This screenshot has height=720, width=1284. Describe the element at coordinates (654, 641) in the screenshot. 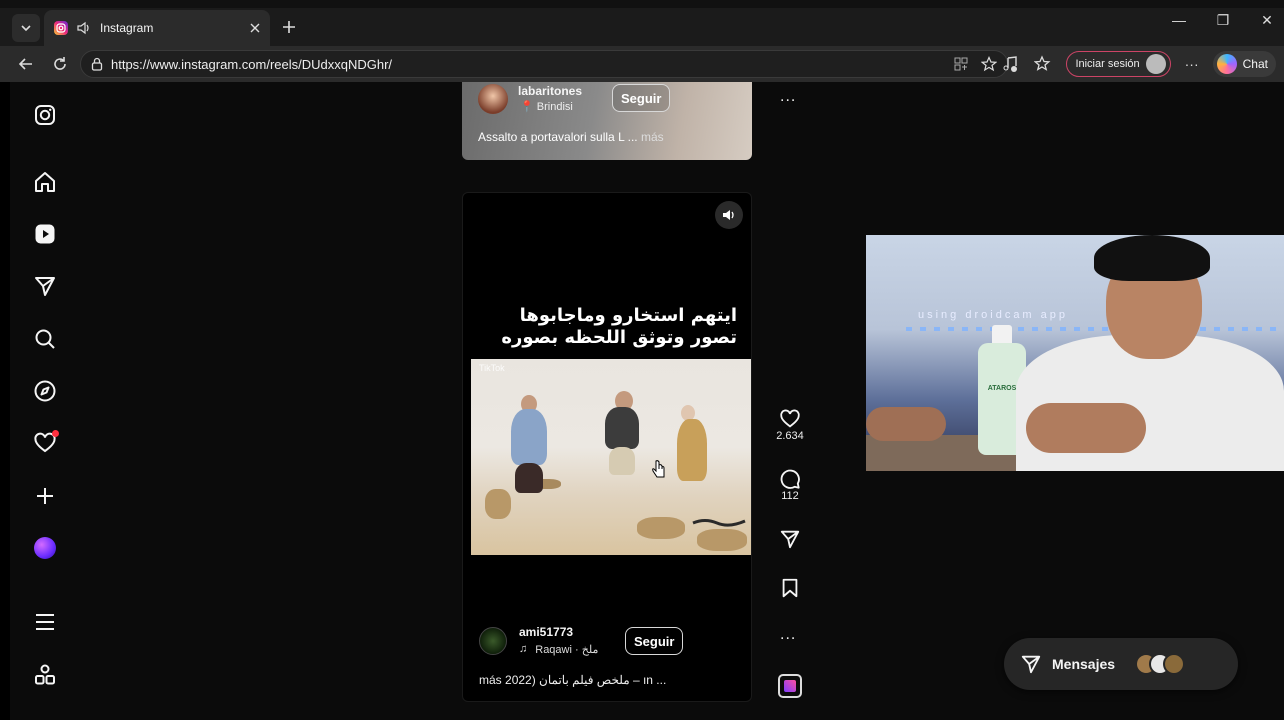

I see `reel-follow-button: Seguir` at that location.